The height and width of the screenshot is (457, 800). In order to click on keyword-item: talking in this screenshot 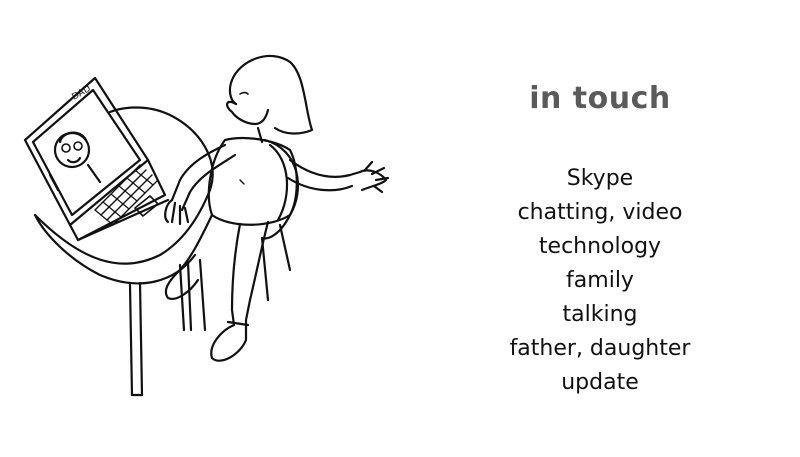, I will do `click(600, 314)`.